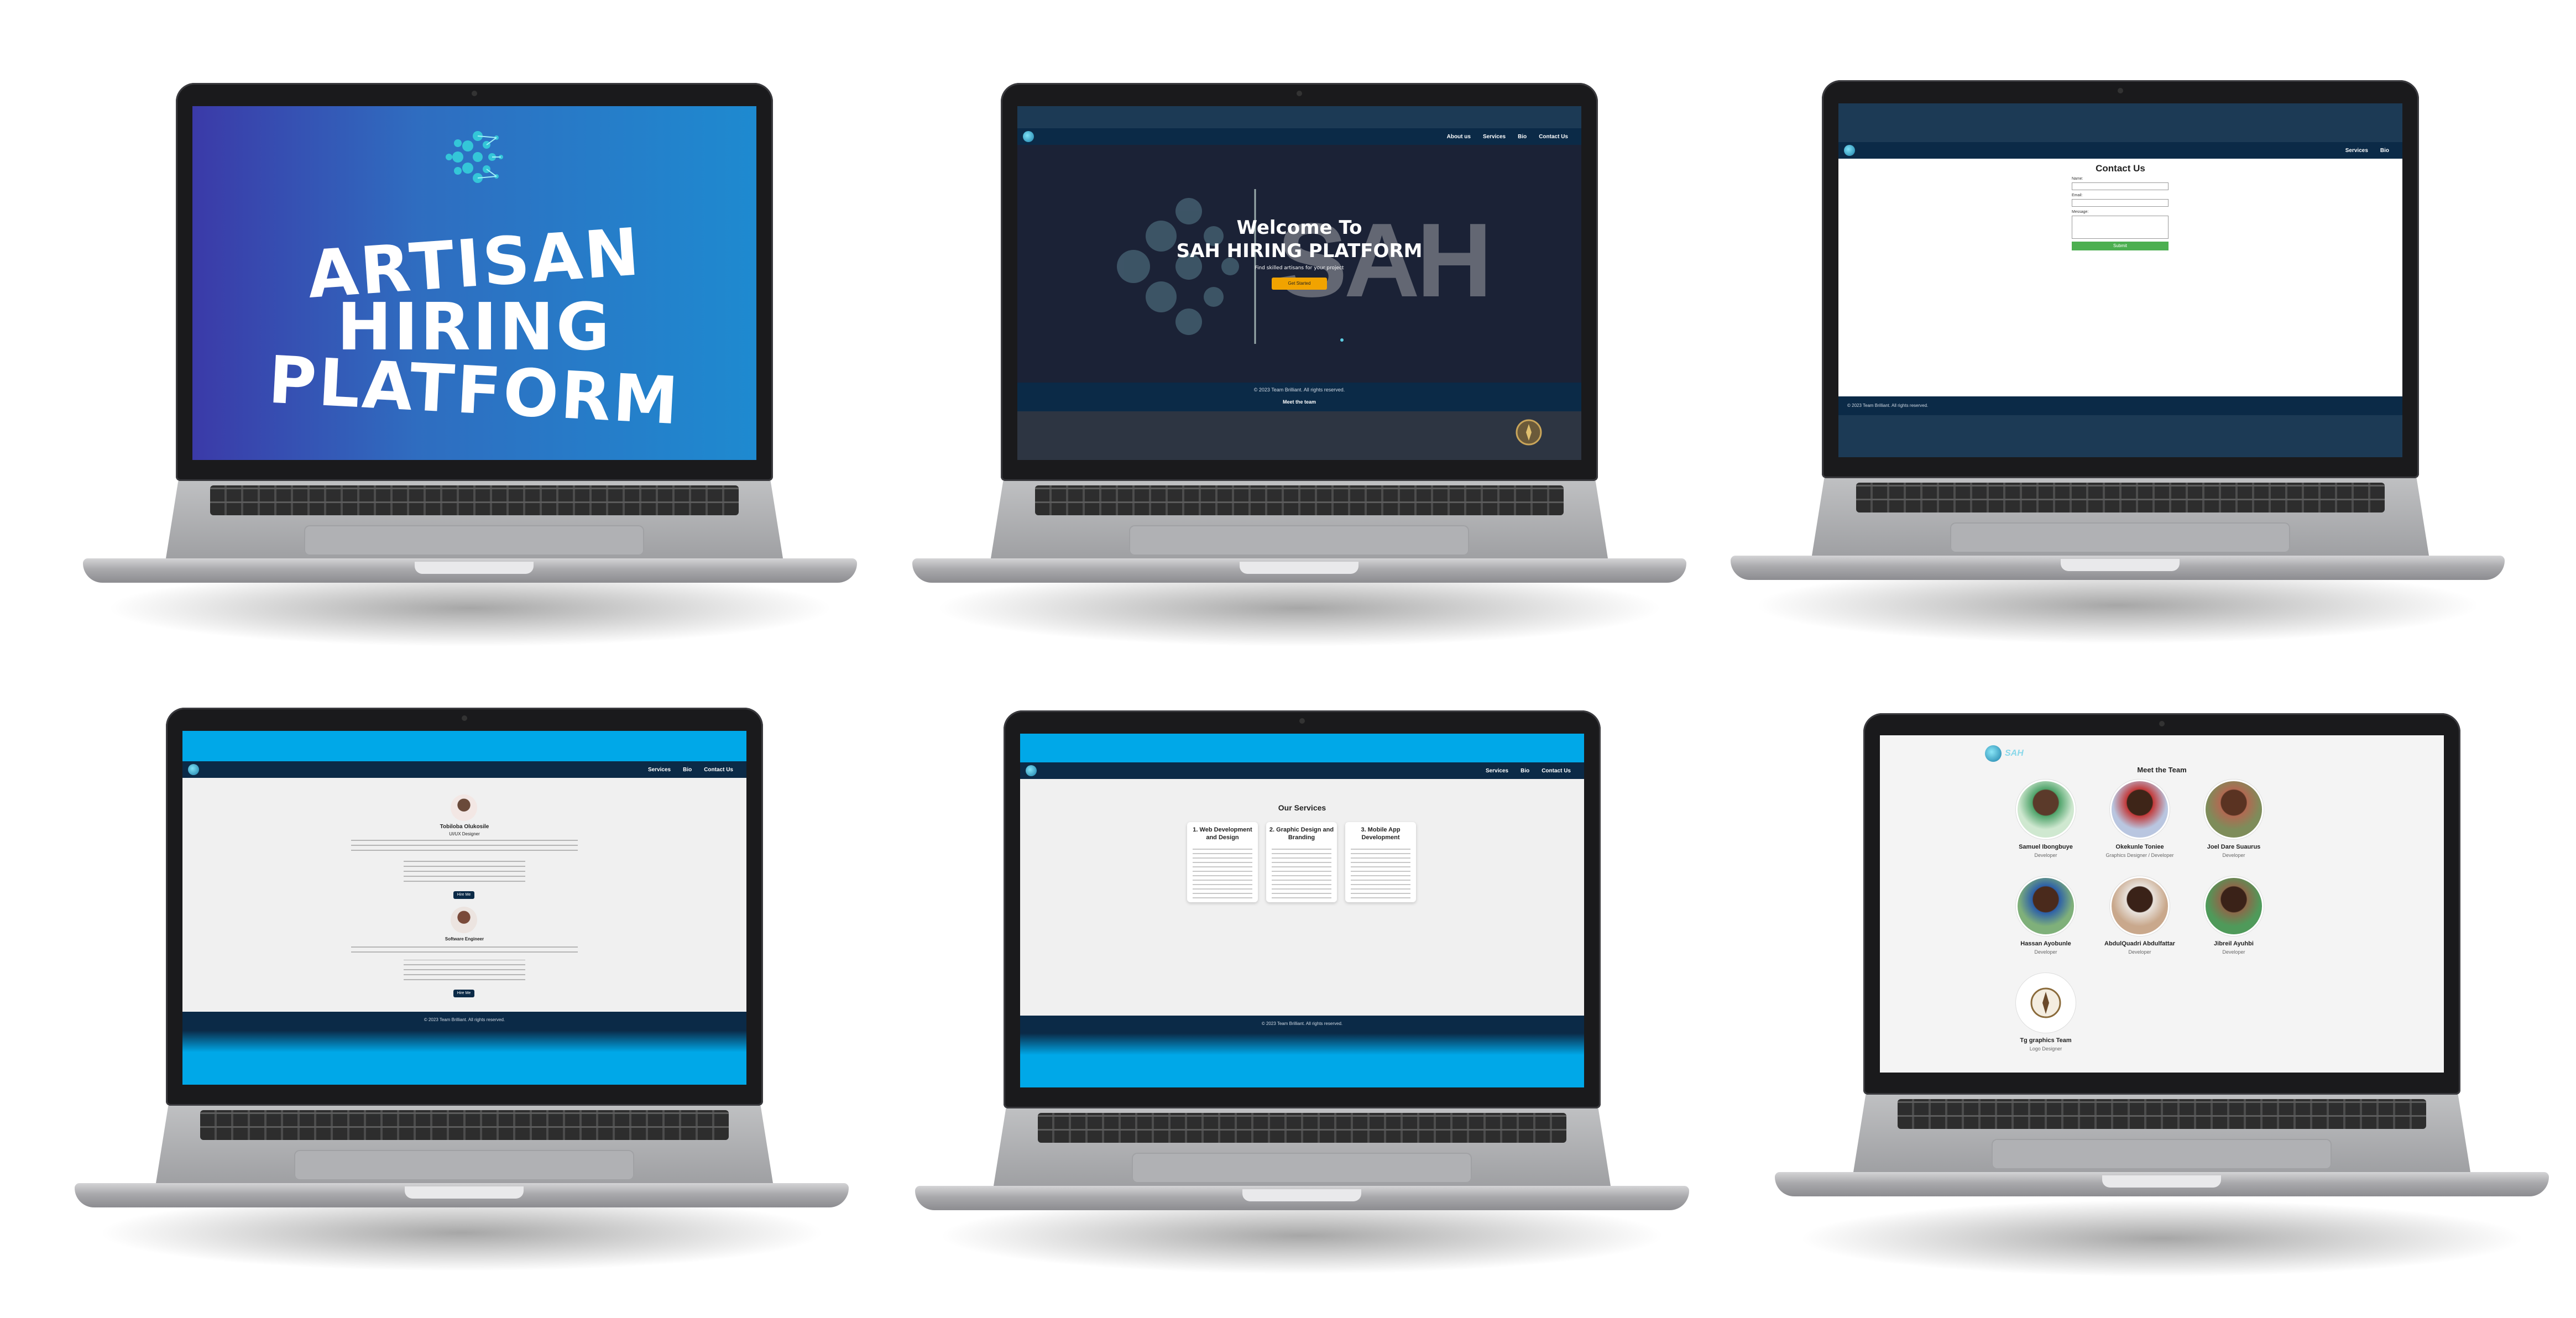  I want to click on email-label: Email:, so click(2077, 195).